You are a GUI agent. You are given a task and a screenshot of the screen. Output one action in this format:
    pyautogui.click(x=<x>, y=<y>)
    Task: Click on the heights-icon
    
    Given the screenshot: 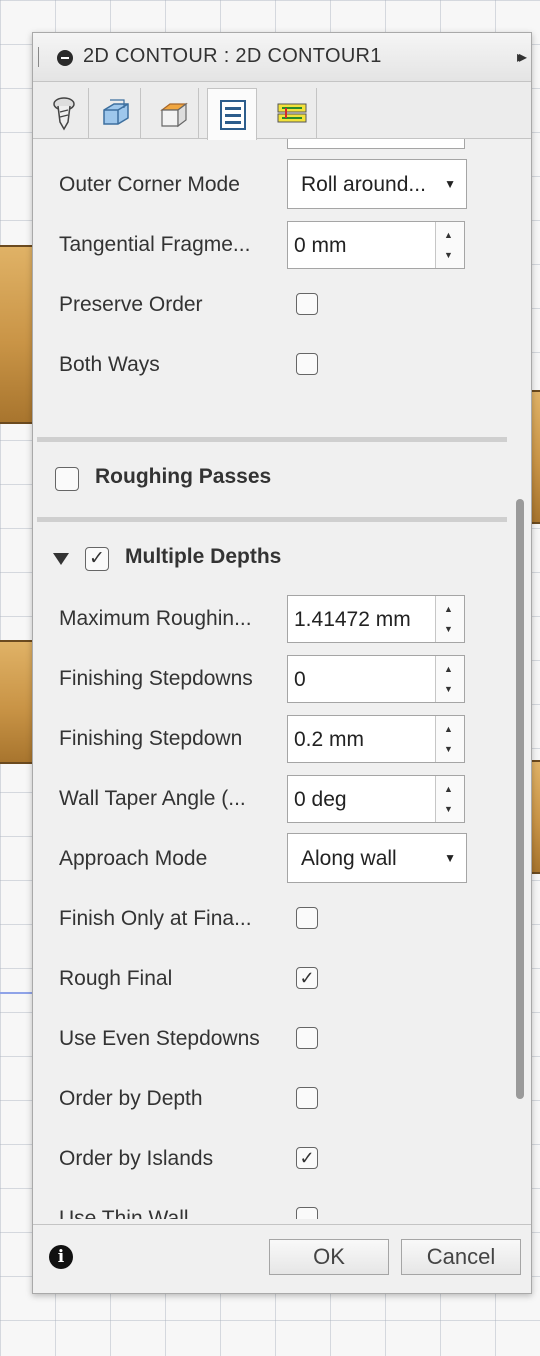 What is the action you would take?
    pyautogui.click(x=174, y=115)
    